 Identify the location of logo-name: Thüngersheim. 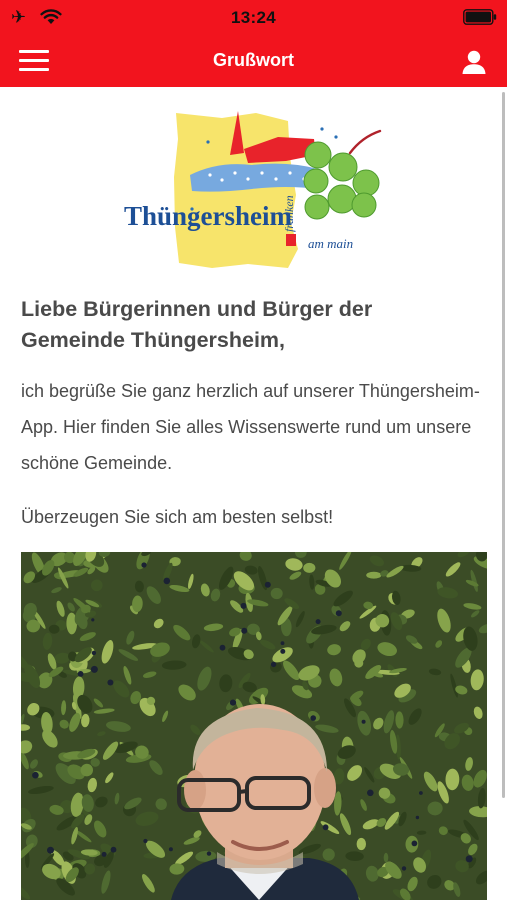
(208, 216).